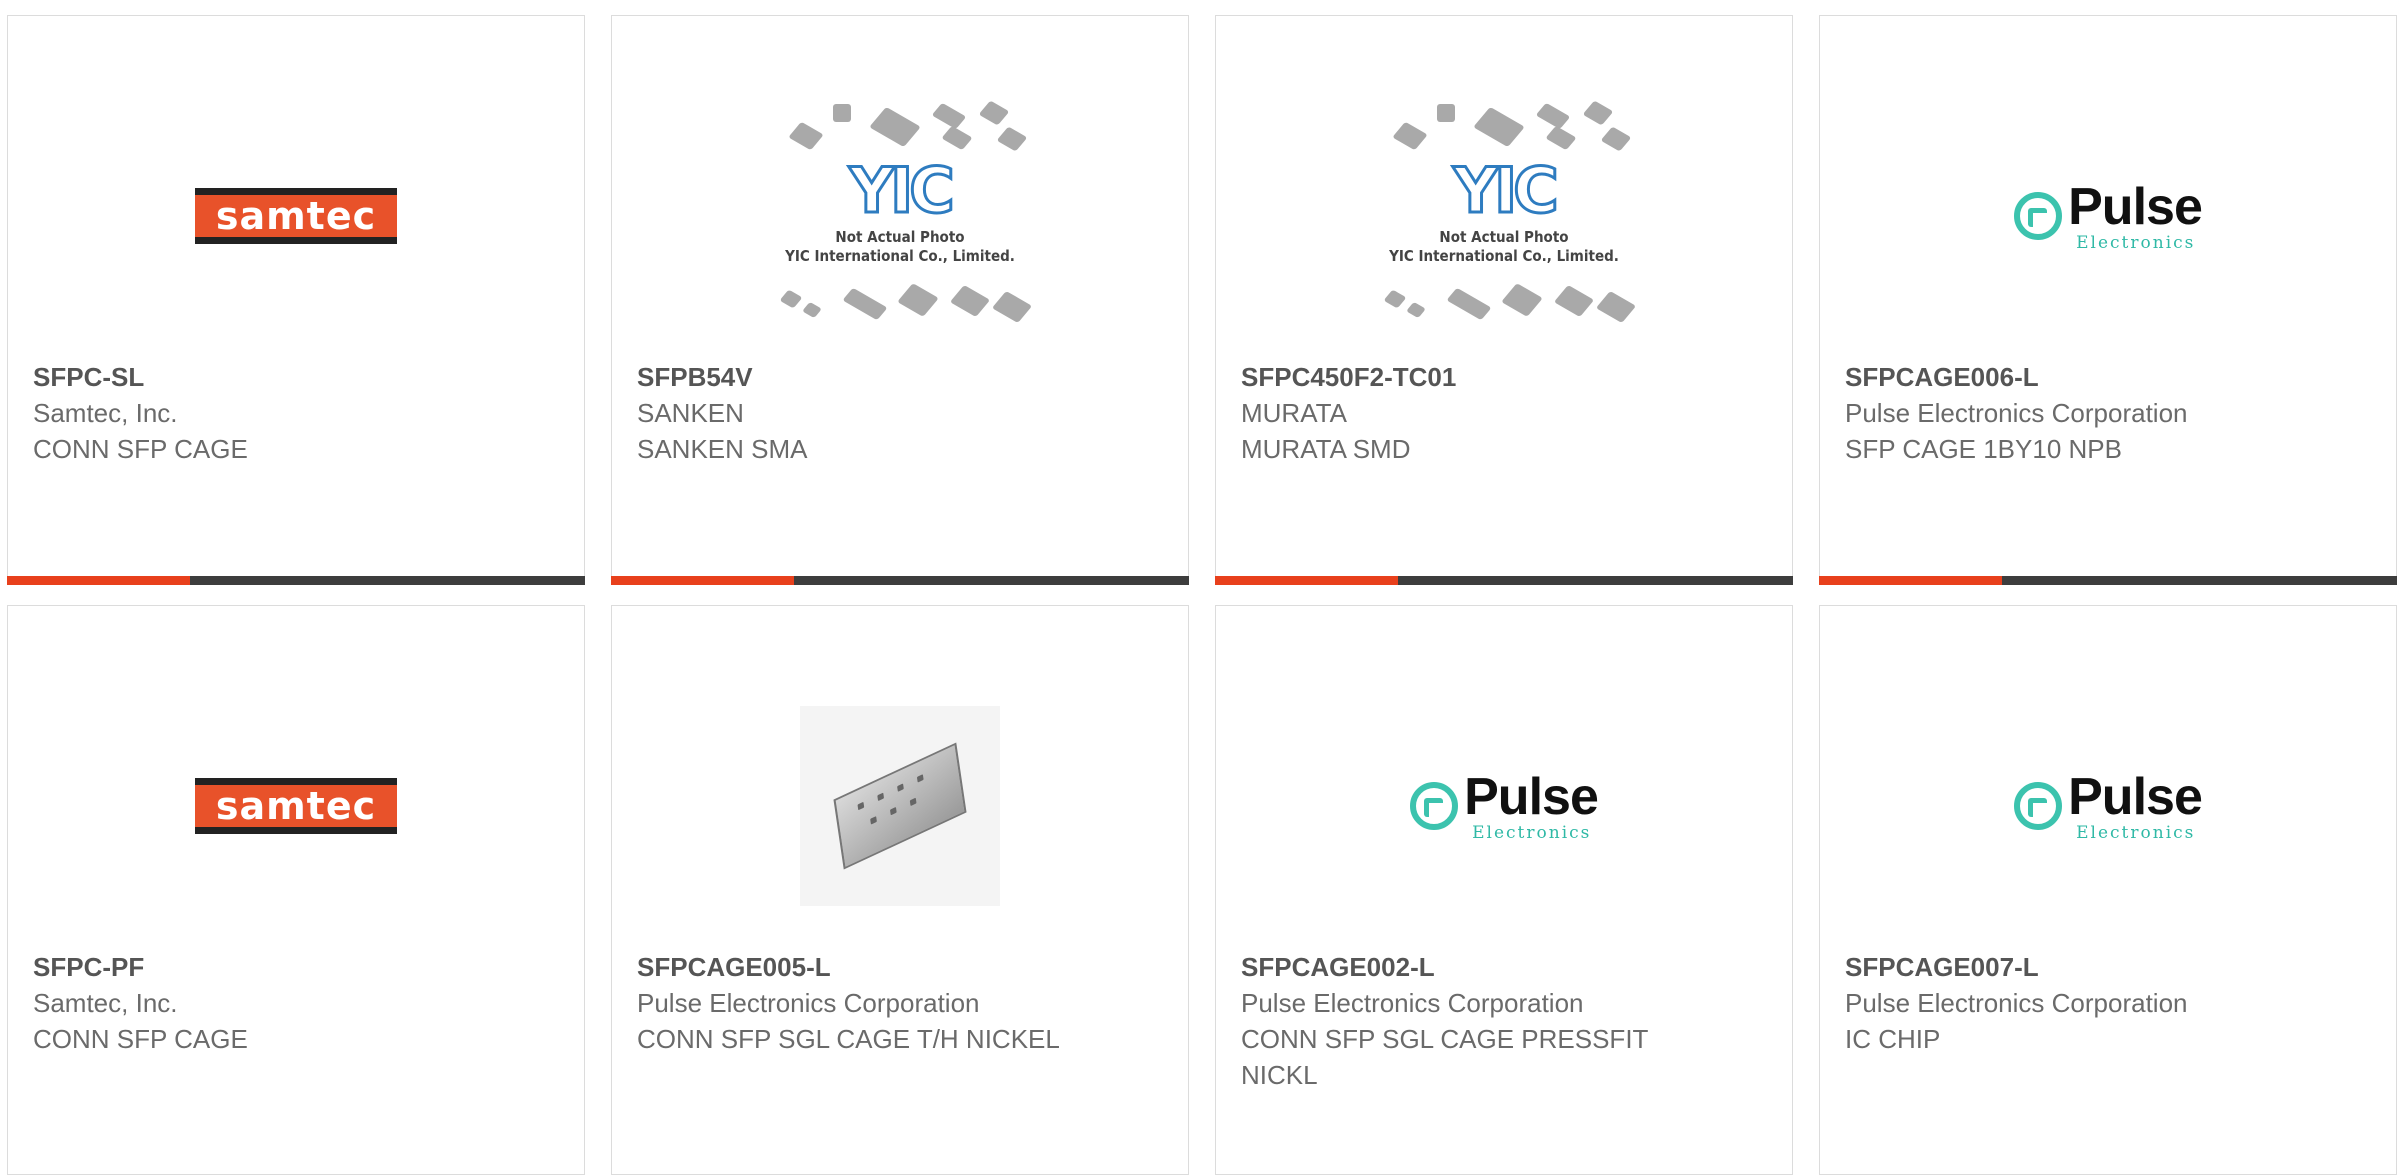  I want to click on description: CONN SFP SGL CAGE T/H NICKEL, so click(848, 1039).